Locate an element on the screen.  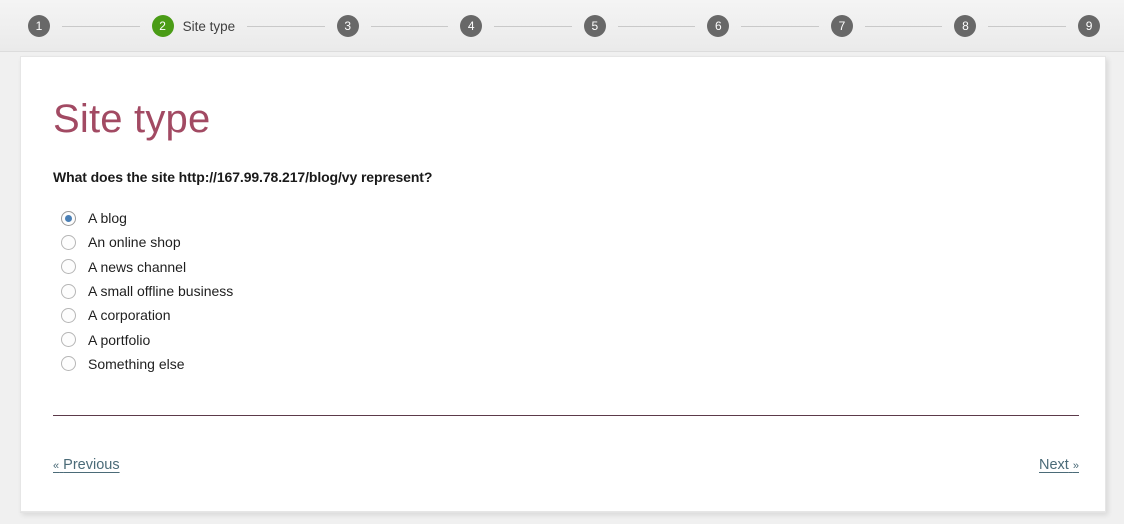
step-circle-8: 8 is located at coordinates (965, 26).